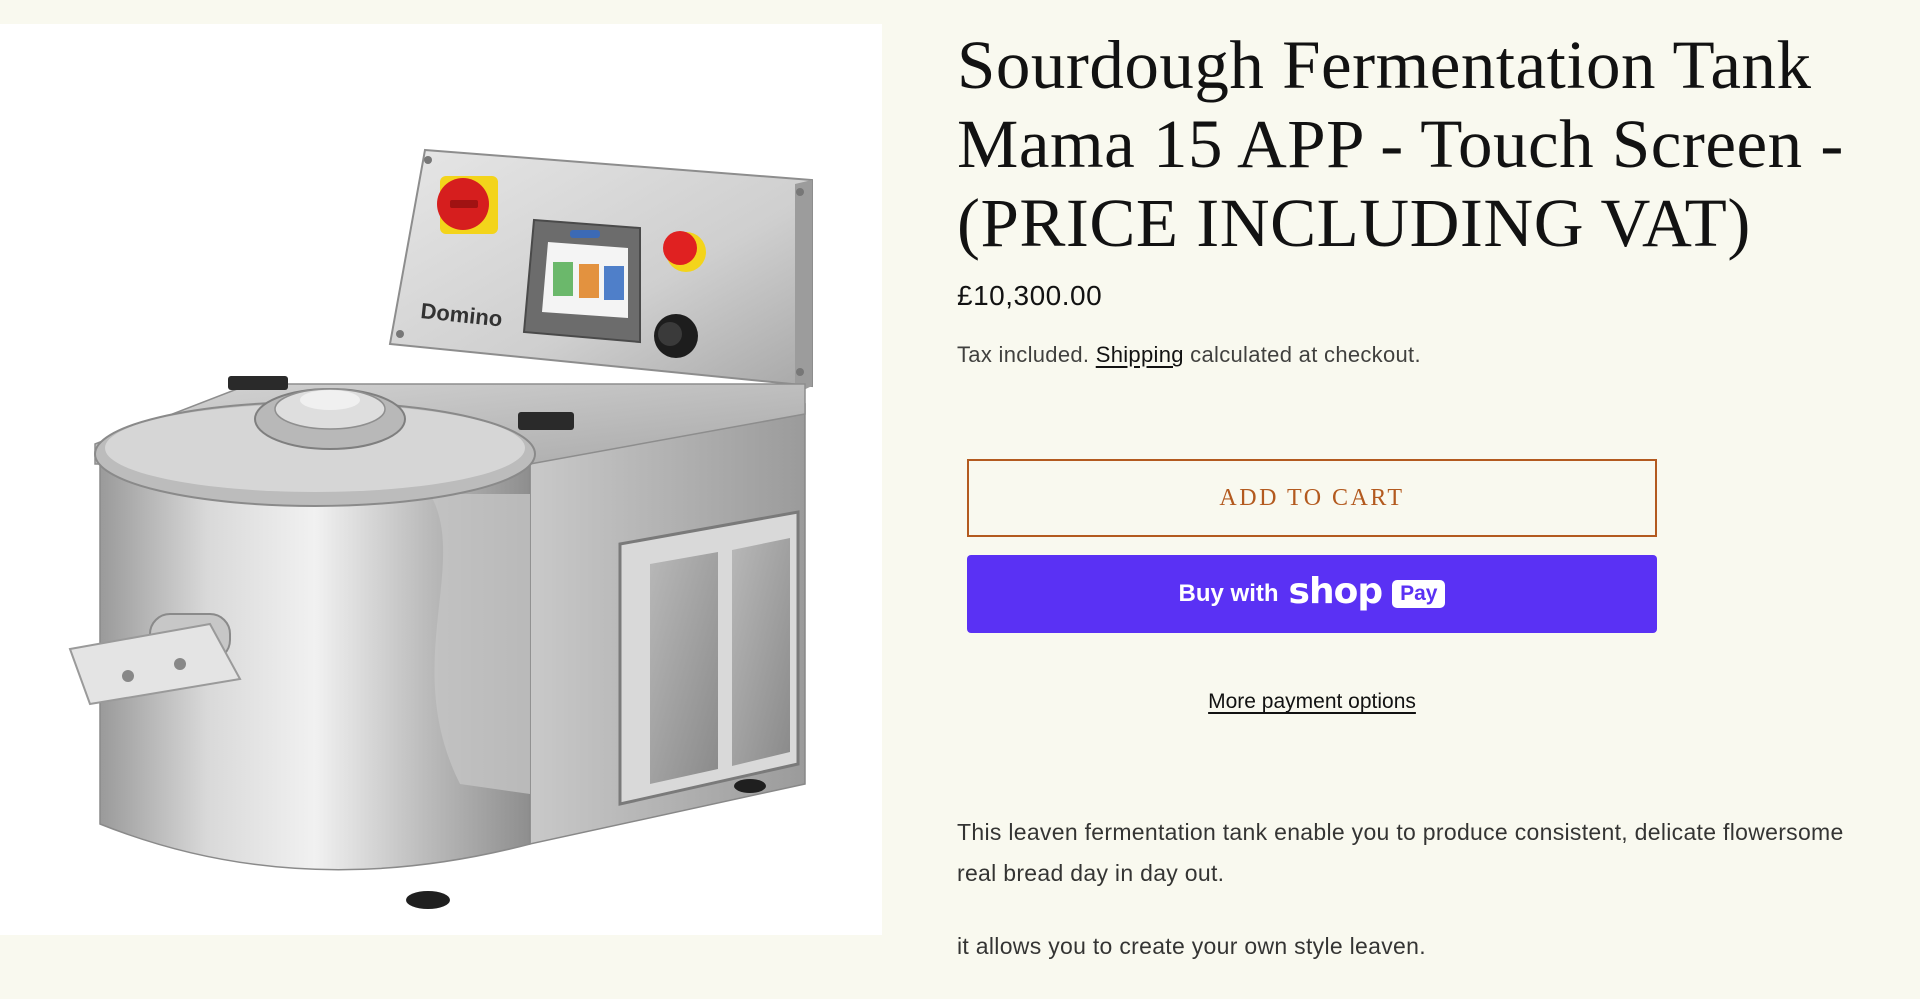 This screenshot has width=1920, height=999. I want to click on shop-logo: shop, so click(1336, 591).